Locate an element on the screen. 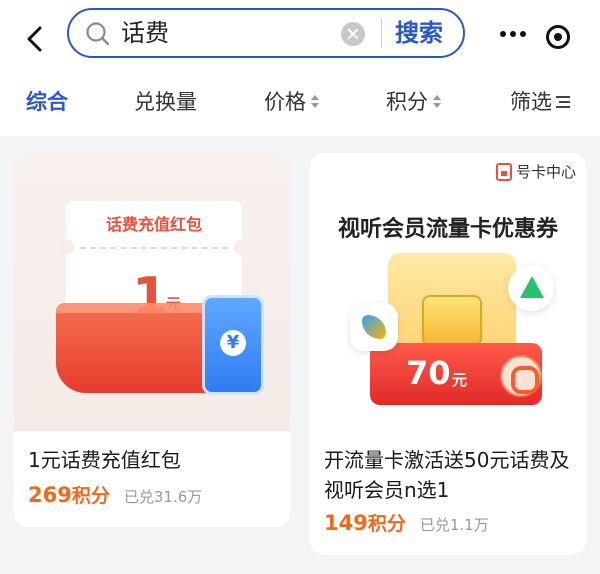 This screenshot has height=574, width=600. play-app-icon is located at coordinates (531, 288).